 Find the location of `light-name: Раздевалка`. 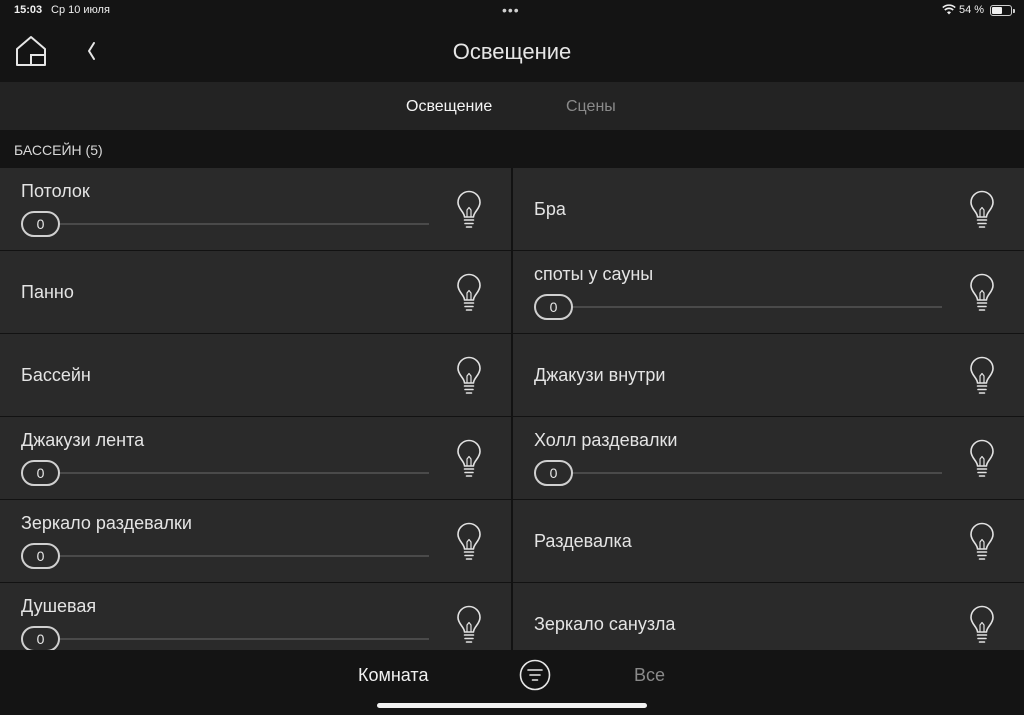

light-name: Раздевалка is located at coordinates (583, 541).